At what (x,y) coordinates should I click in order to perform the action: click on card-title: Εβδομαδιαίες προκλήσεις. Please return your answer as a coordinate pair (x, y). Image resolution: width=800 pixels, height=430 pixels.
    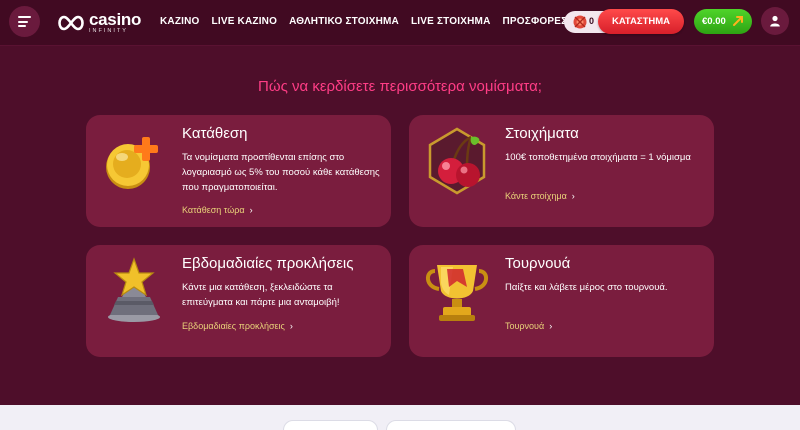
    Looking at the image, I should click on (268, 263).